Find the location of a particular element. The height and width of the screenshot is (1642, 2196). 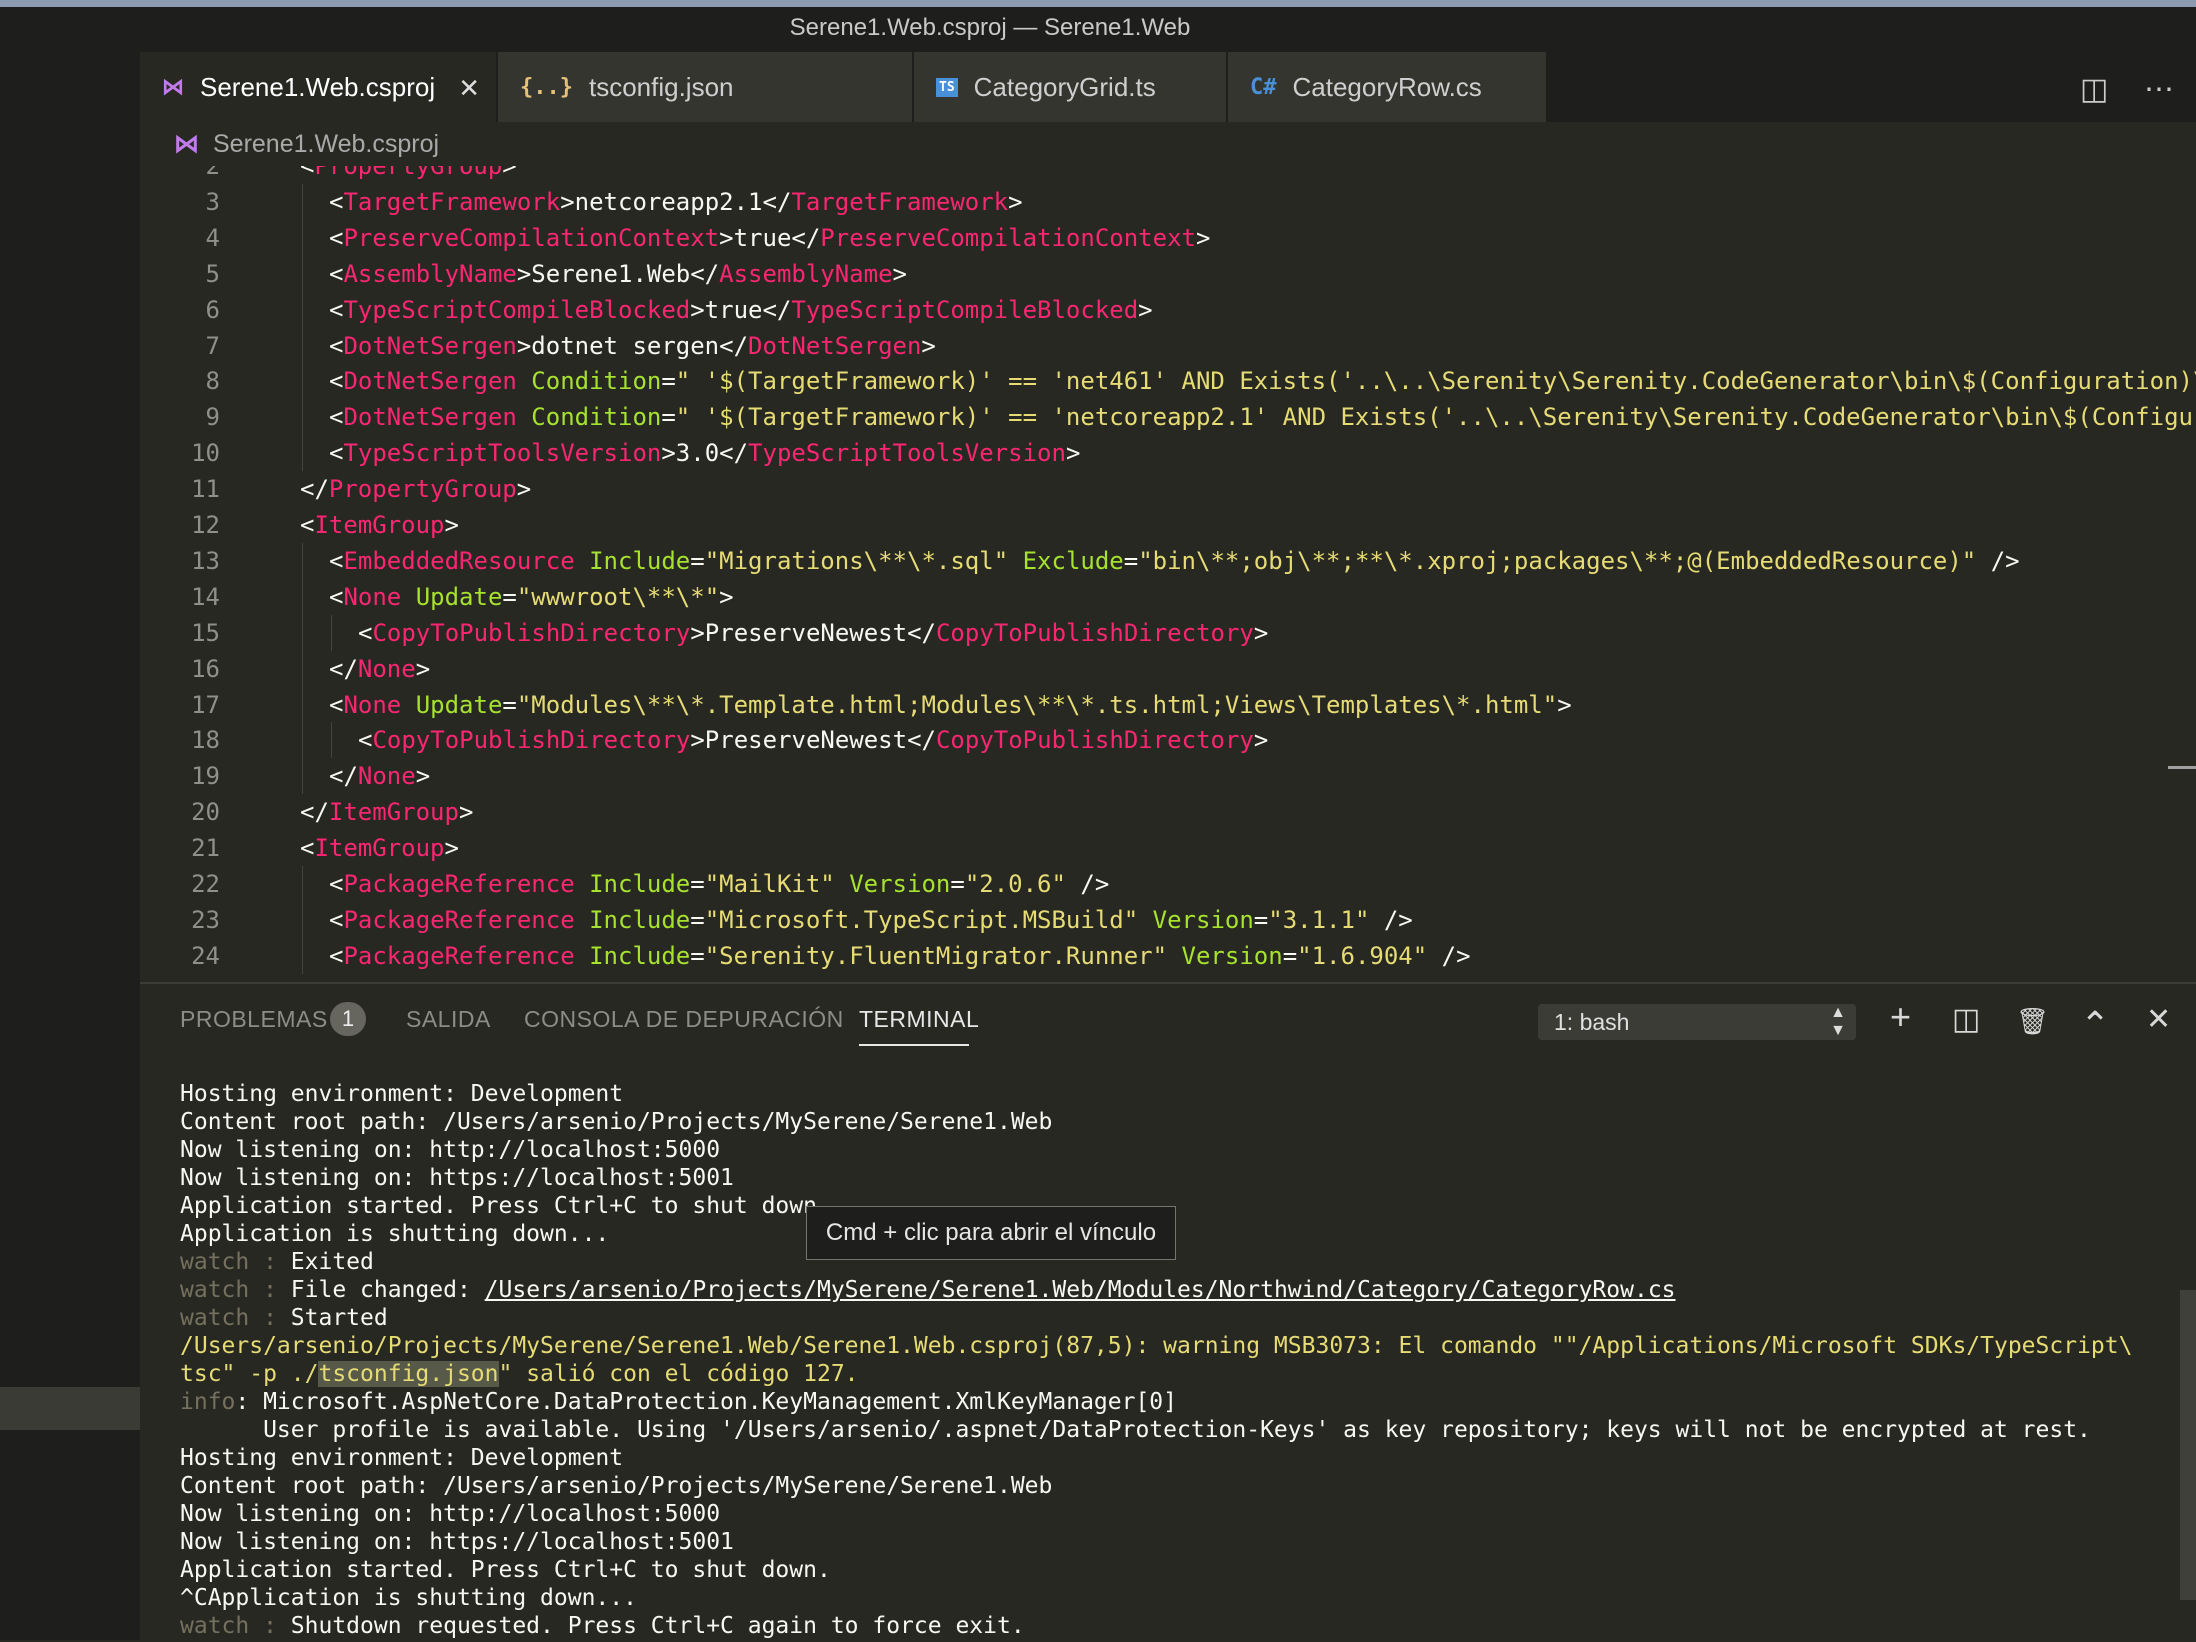

split-terminal-icon: ◫ is located at coordinates (1966, 1019).